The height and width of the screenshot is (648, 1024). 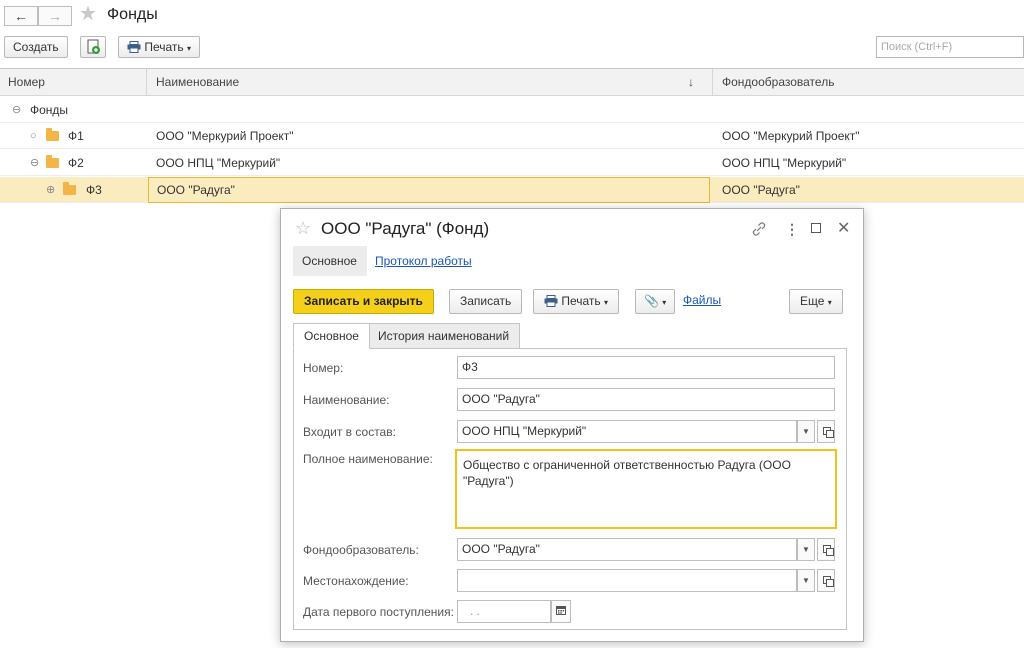 I want to click on document-plus-icon, so click(x=93, y=46).